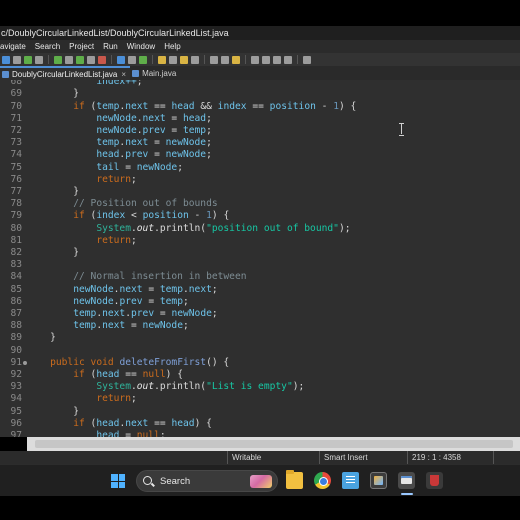 The width and height of the screenshot is (520, 520). What do you see at coordinates (260, 375) in the screenshot?
I see `code-line: 92 if (head == null) {` at bounding box center [260, 375].